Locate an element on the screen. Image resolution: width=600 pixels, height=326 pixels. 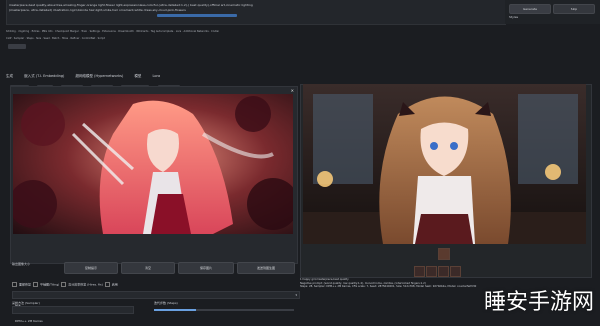
steps-slider-fill is located at coordinates (175, 310).